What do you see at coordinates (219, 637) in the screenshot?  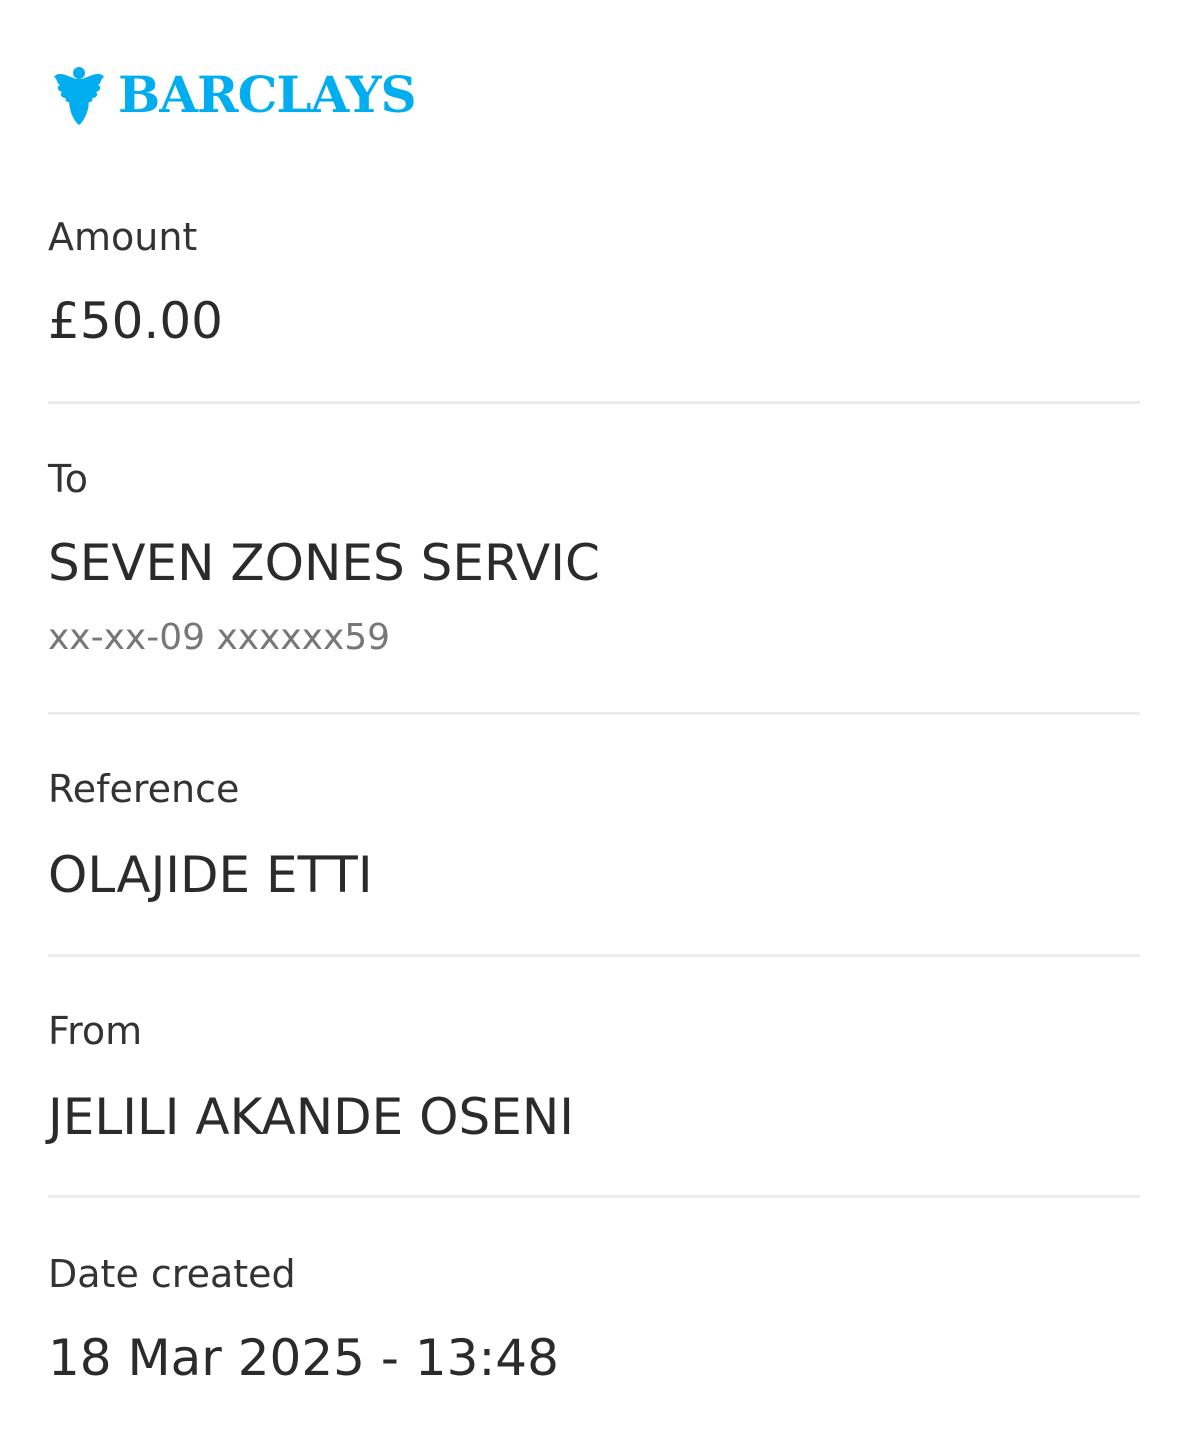 I see `payee-account-number: xx-xx-09 xxxxxx59` at bounding box center [219, 637].